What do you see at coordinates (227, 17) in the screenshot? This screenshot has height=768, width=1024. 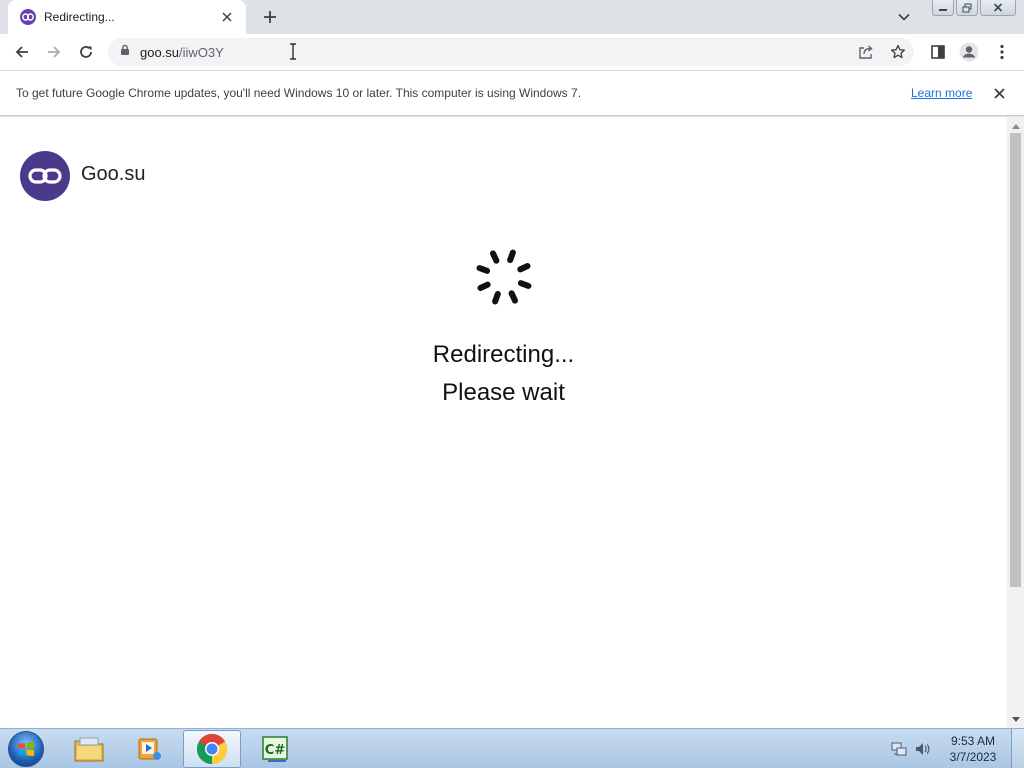 I see `tab-close-icon` at bounding box center [227, 17].